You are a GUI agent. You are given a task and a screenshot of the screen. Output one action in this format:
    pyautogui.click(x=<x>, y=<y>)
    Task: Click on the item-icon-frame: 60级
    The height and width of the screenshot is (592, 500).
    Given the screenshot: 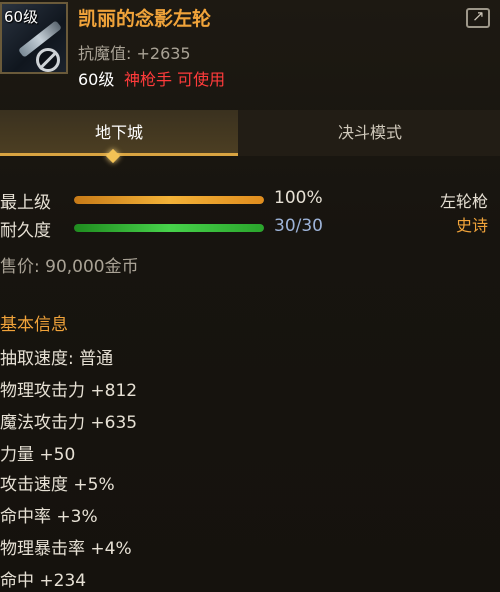 What is the action you would take?
    pyautogui.click(x=34, y=38)
    